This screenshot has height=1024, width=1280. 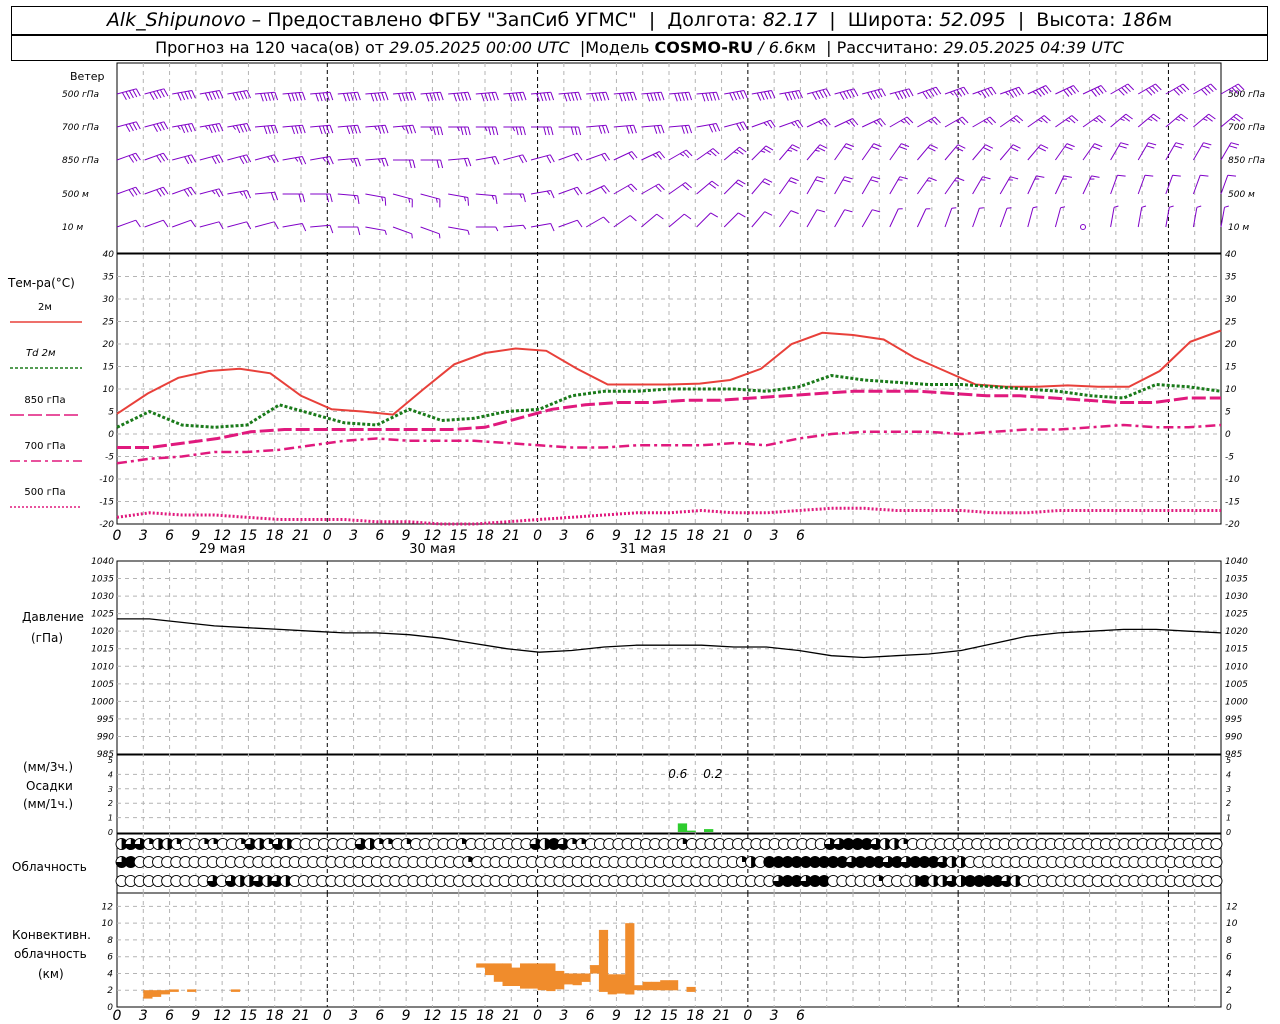 I want to click on temp-ytick-right: 20, so click(x=1231, y=345).